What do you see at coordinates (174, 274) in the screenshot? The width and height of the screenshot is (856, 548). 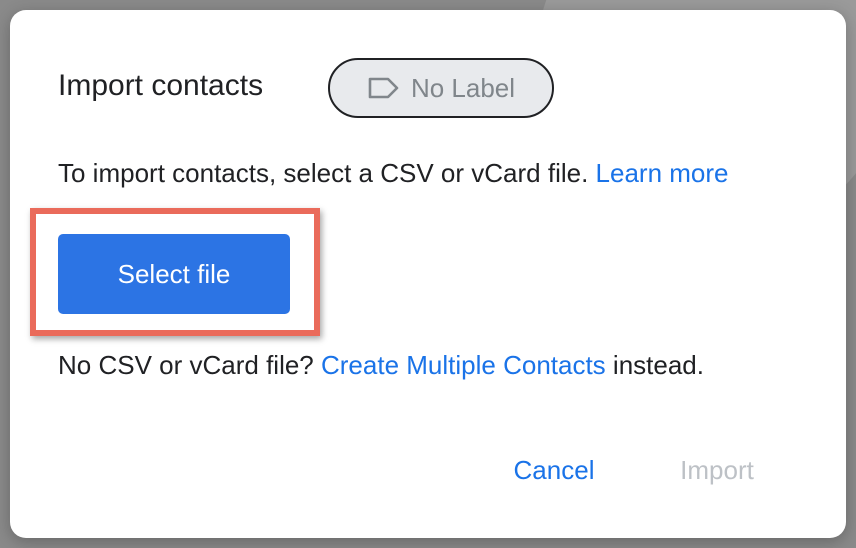 I see `select-file-button: Select file` at bounding box center [174, 274].